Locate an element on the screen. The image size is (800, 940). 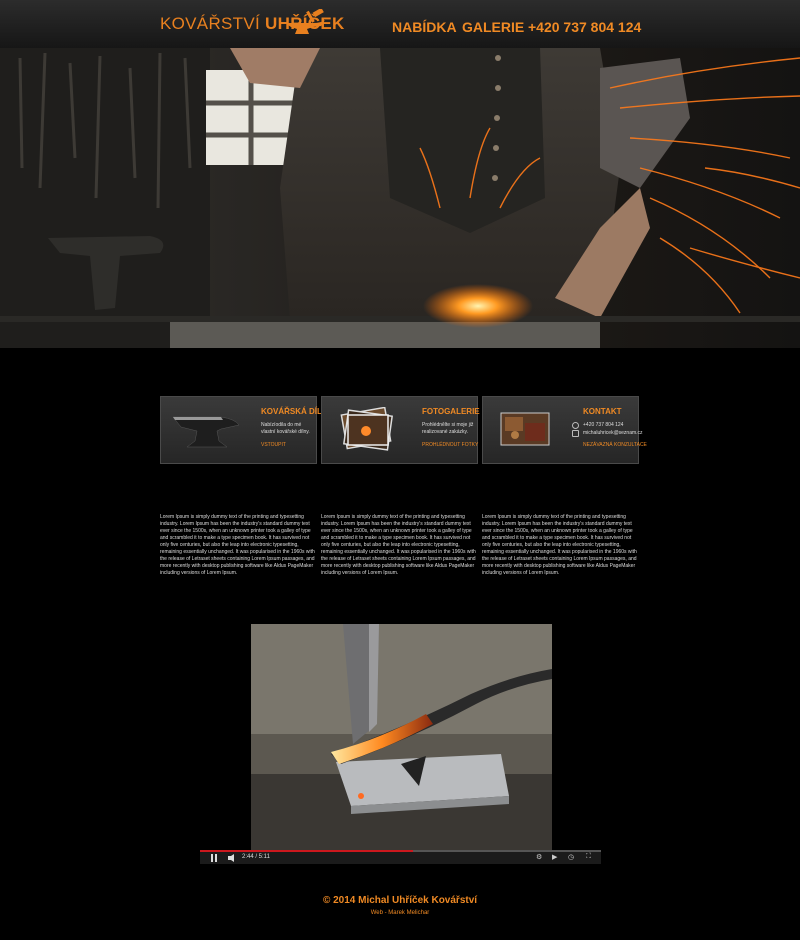
prohlednout-fotky-link: PROHLÉDNOUT FOTKY is located at coordinates (450, 445).